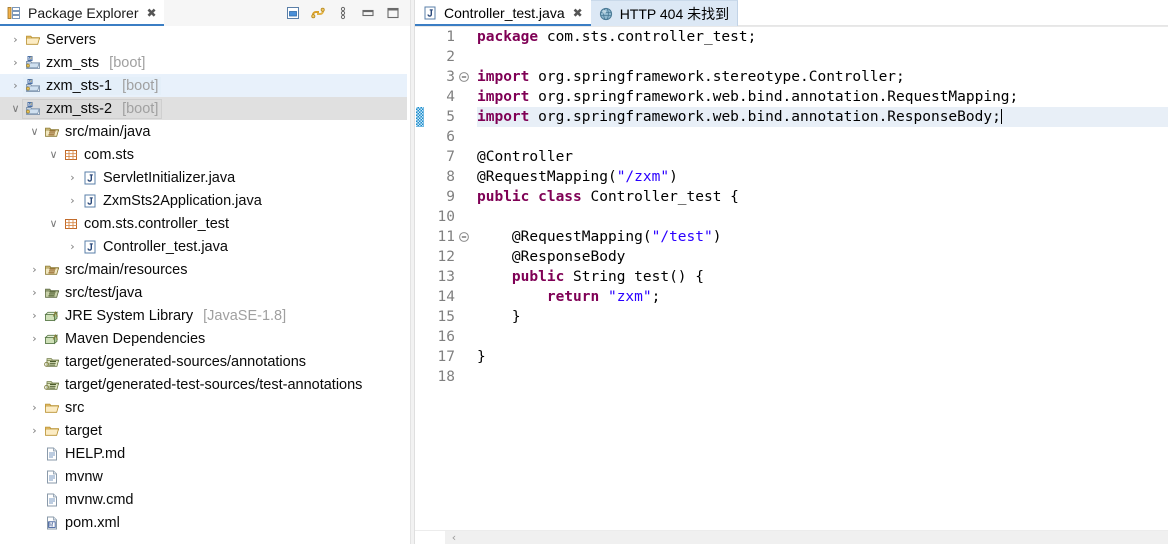 The image size is (1168, 544). I want to click on code-line: @RequestMapping("/zxm"), so click(822, 177).